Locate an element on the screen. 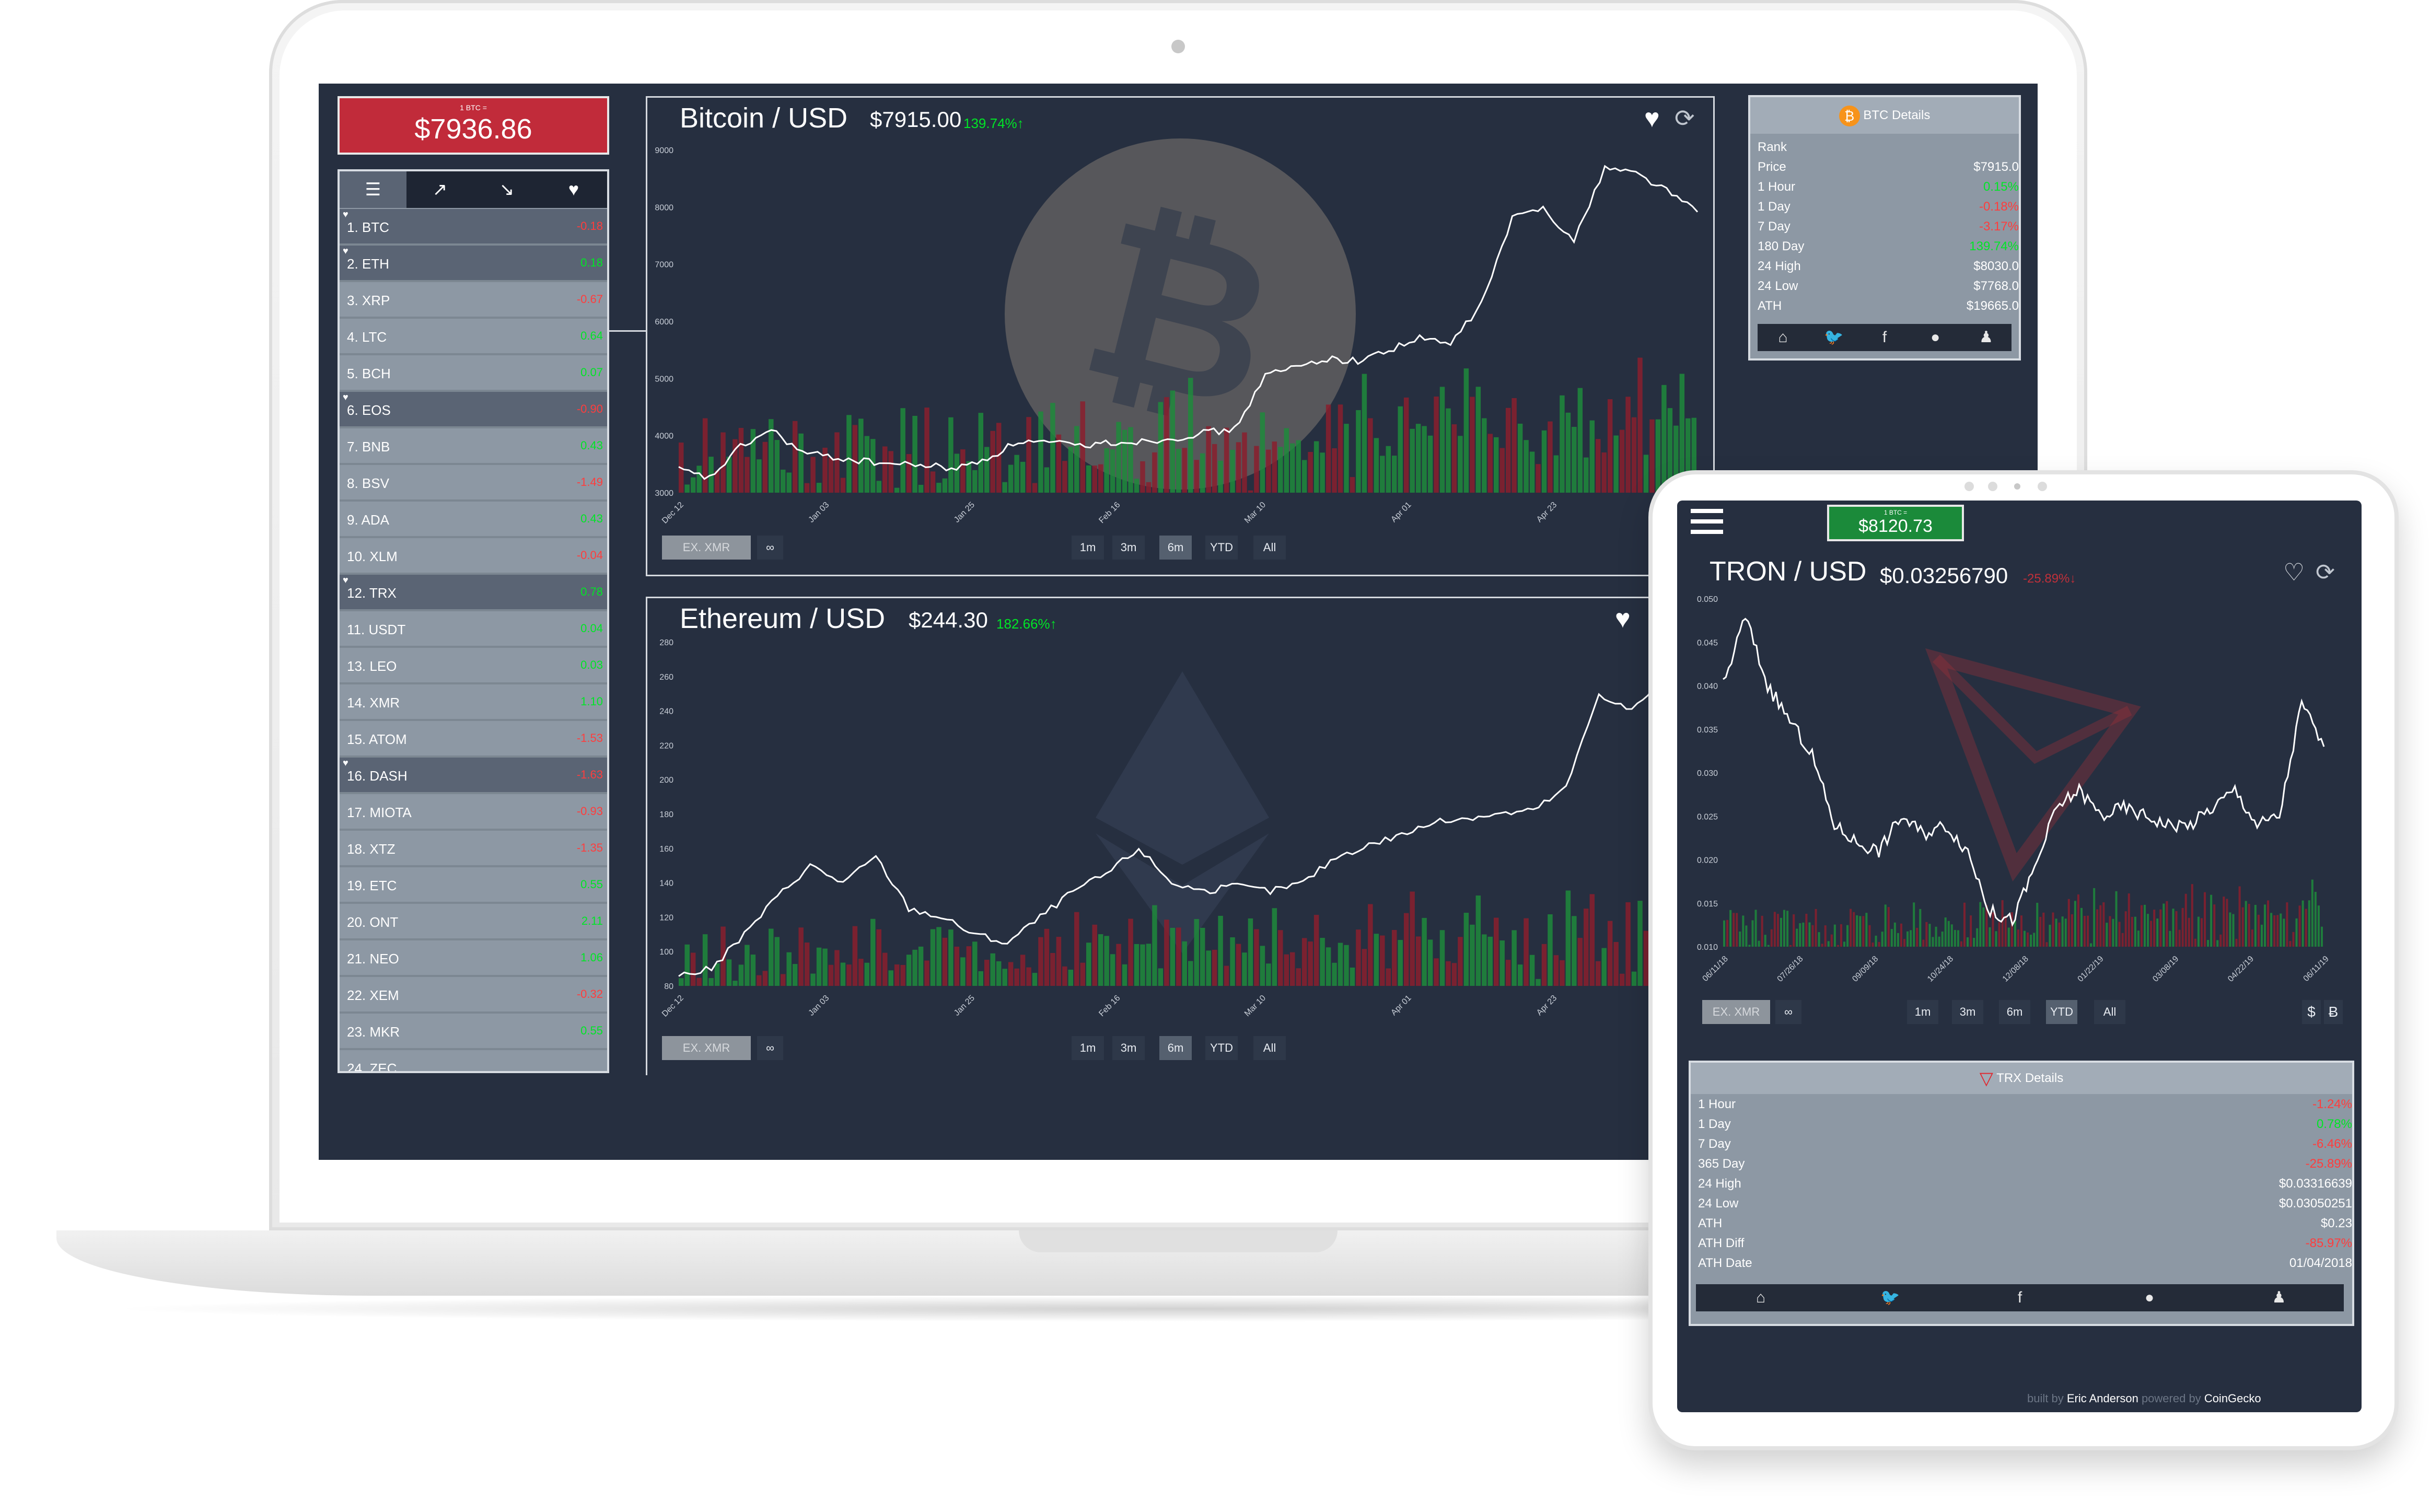 This screenshot has height=1512, width=2430. y-tick-label: 0.040 is located at coordinates (1707, 686).